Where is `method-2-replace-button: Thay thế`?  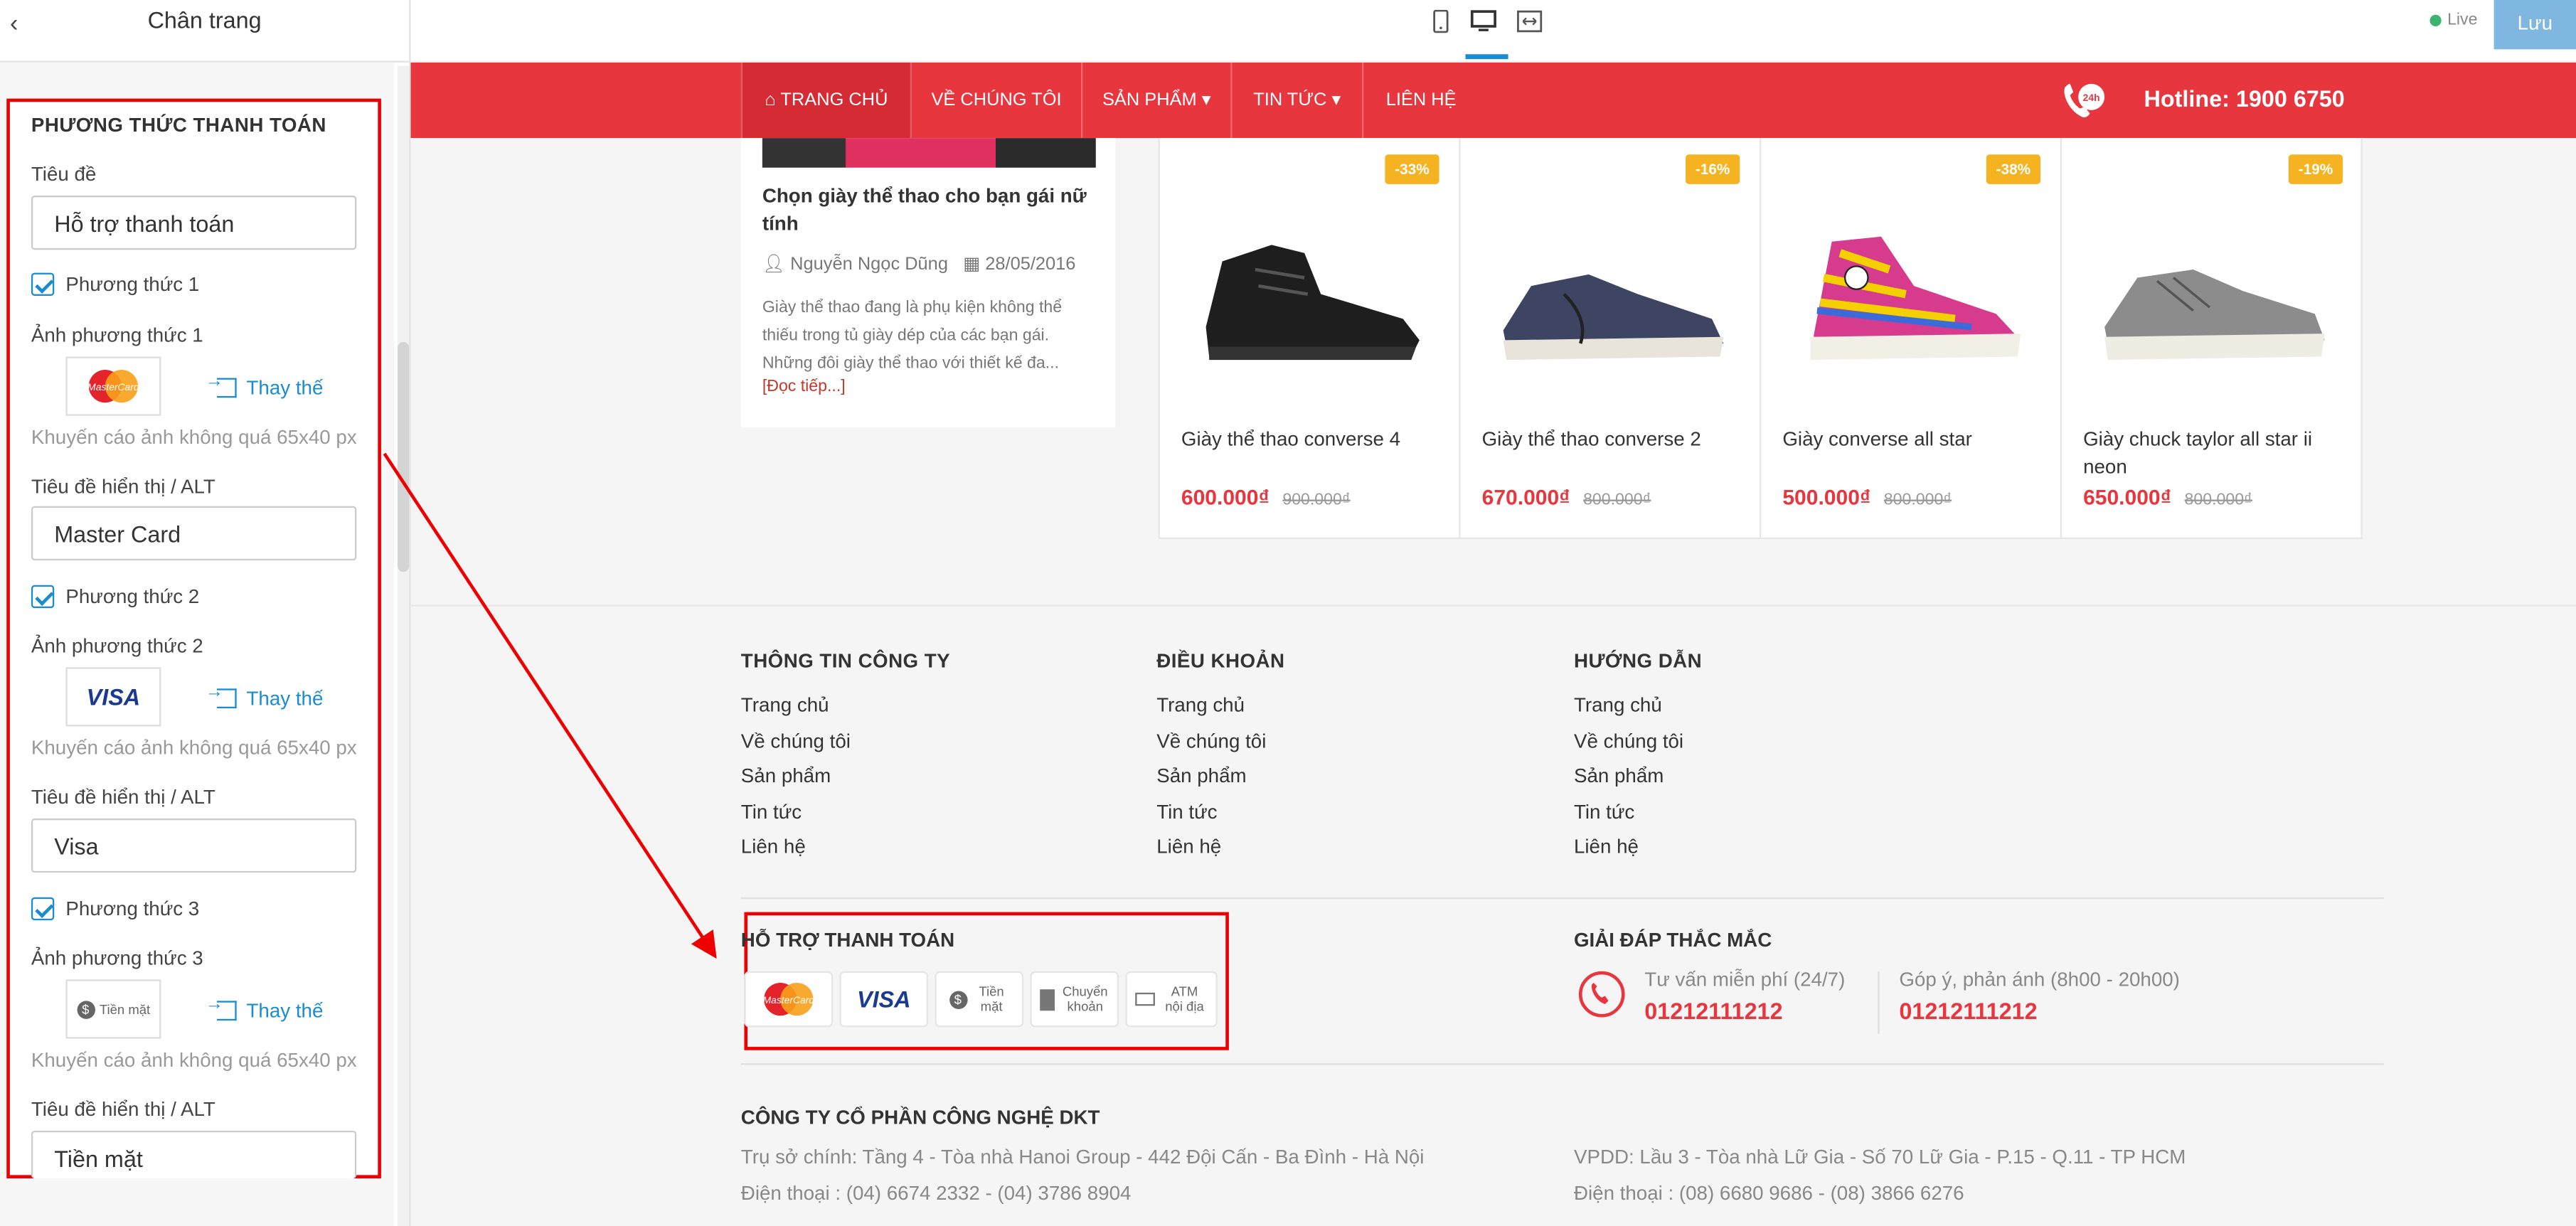 method-2-replace-button: Thay thế is located at coordinates (265, 696).